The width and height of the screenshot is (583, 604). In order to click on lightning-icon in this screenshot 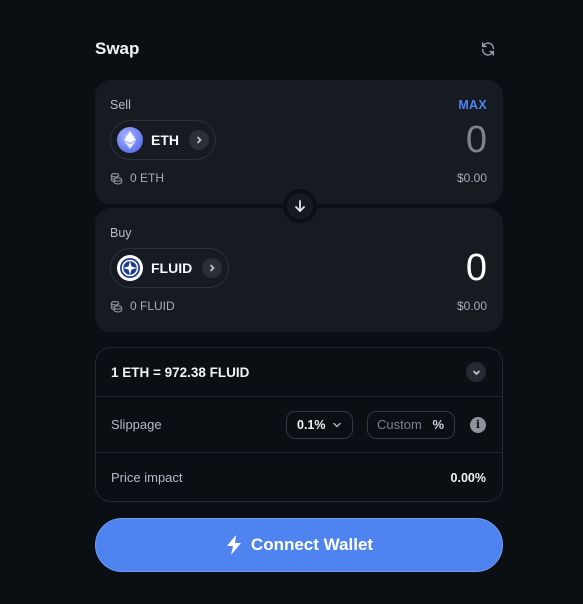, I will do `click(234, 545)`.